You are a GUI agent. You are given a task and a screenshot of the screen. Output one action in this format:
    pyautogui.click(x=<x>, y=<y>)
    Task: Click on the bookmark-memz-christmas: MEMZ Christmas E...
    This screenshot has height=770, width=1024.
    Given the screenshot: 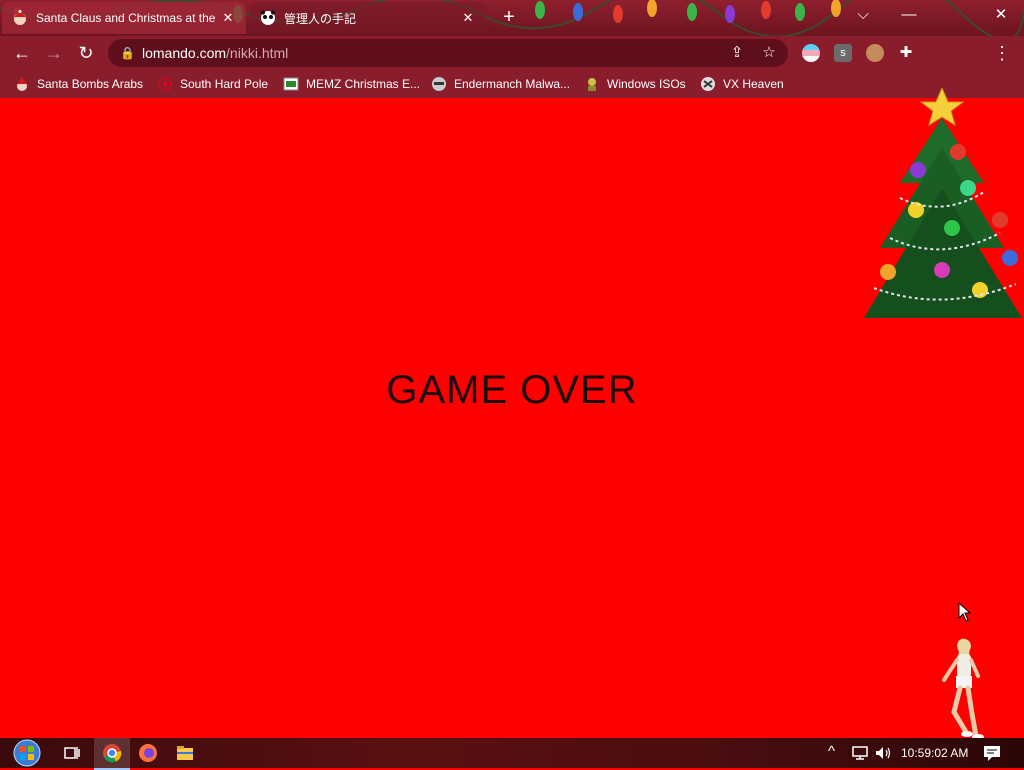 What is the action you would take?
    pyautogui.click(x=351, y=84)
    